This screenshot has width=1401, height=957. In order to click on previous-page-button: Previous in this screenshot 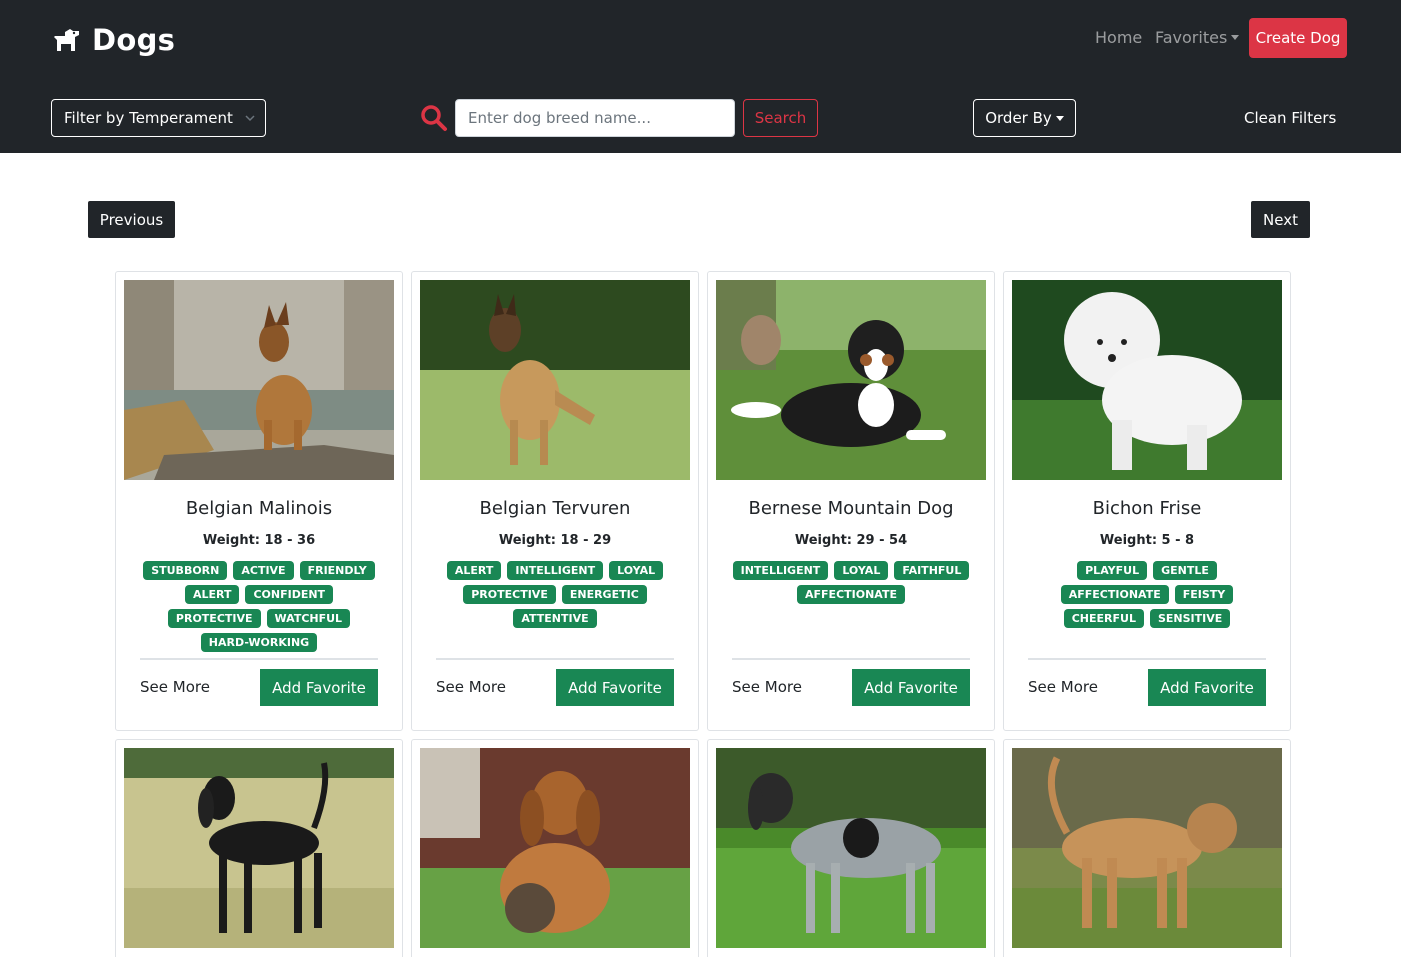, I will do `click(131, 219)`.